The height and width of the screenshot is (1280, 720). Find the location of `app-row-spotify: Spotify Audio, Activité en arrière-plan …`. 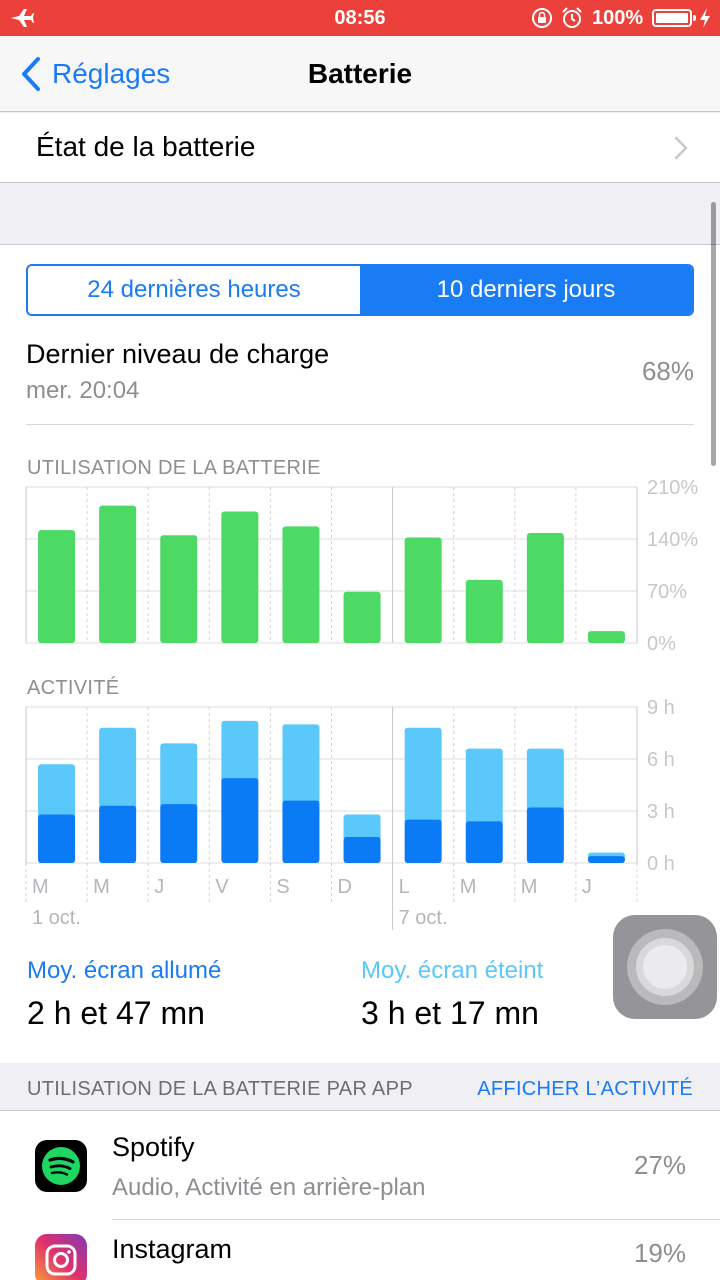

app-row-spotify: Spotify Audio, Activité en arrière-plan … is located at coordinates (360, 1166).